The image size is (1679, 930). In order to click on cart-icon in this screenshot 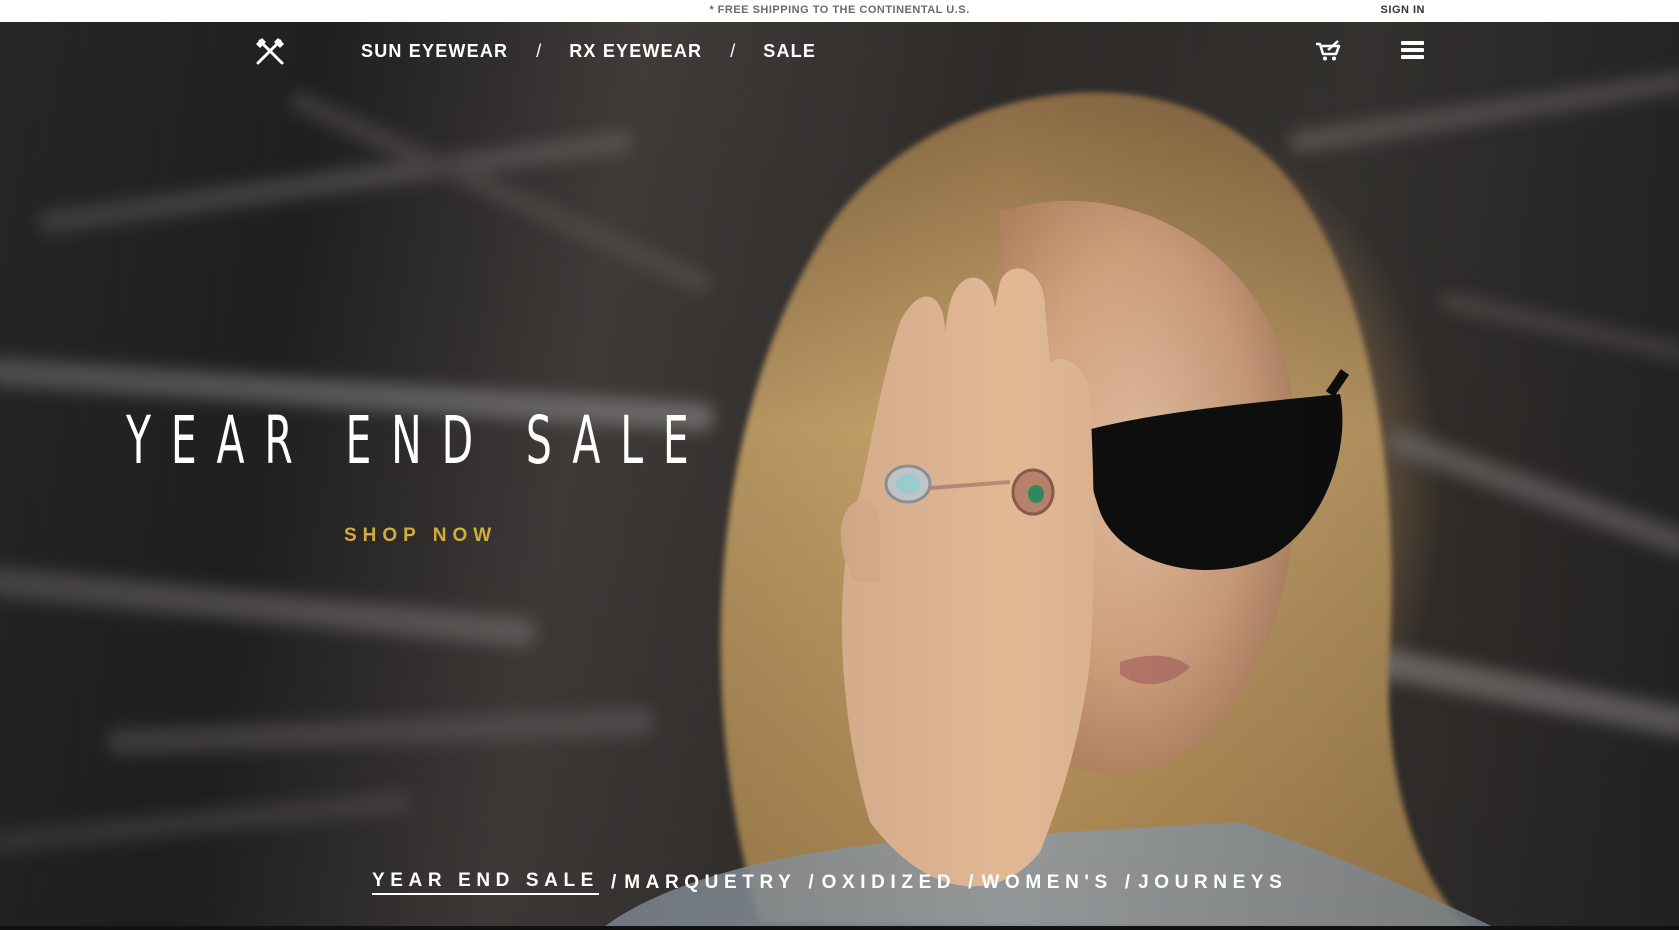, I will do `click(1328, 51)`.